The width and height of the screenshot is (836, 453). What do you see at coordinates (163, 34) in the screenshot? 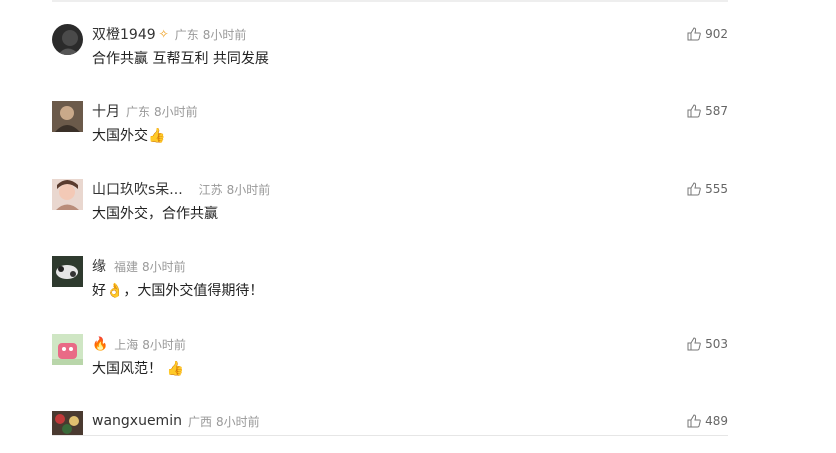
I see `verified-badge-icon: ✧` at bounding box center [163, 34].